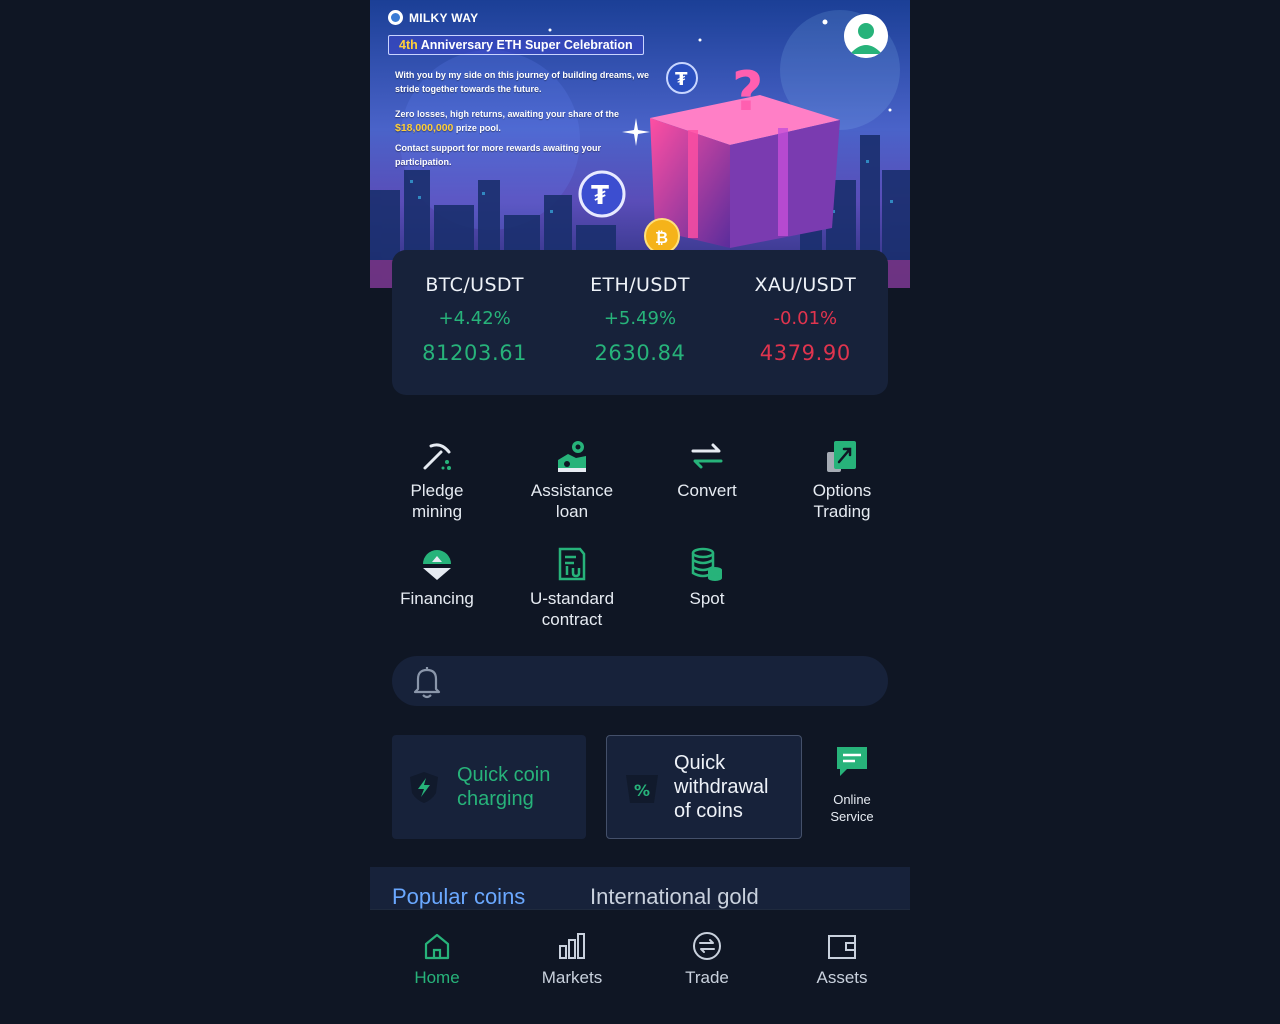 The width and height of the screenshot is (1280, 1024). Describe the element at coordinates (572, 619) in the screenshot. I see `func-label-2: contract` at that location.